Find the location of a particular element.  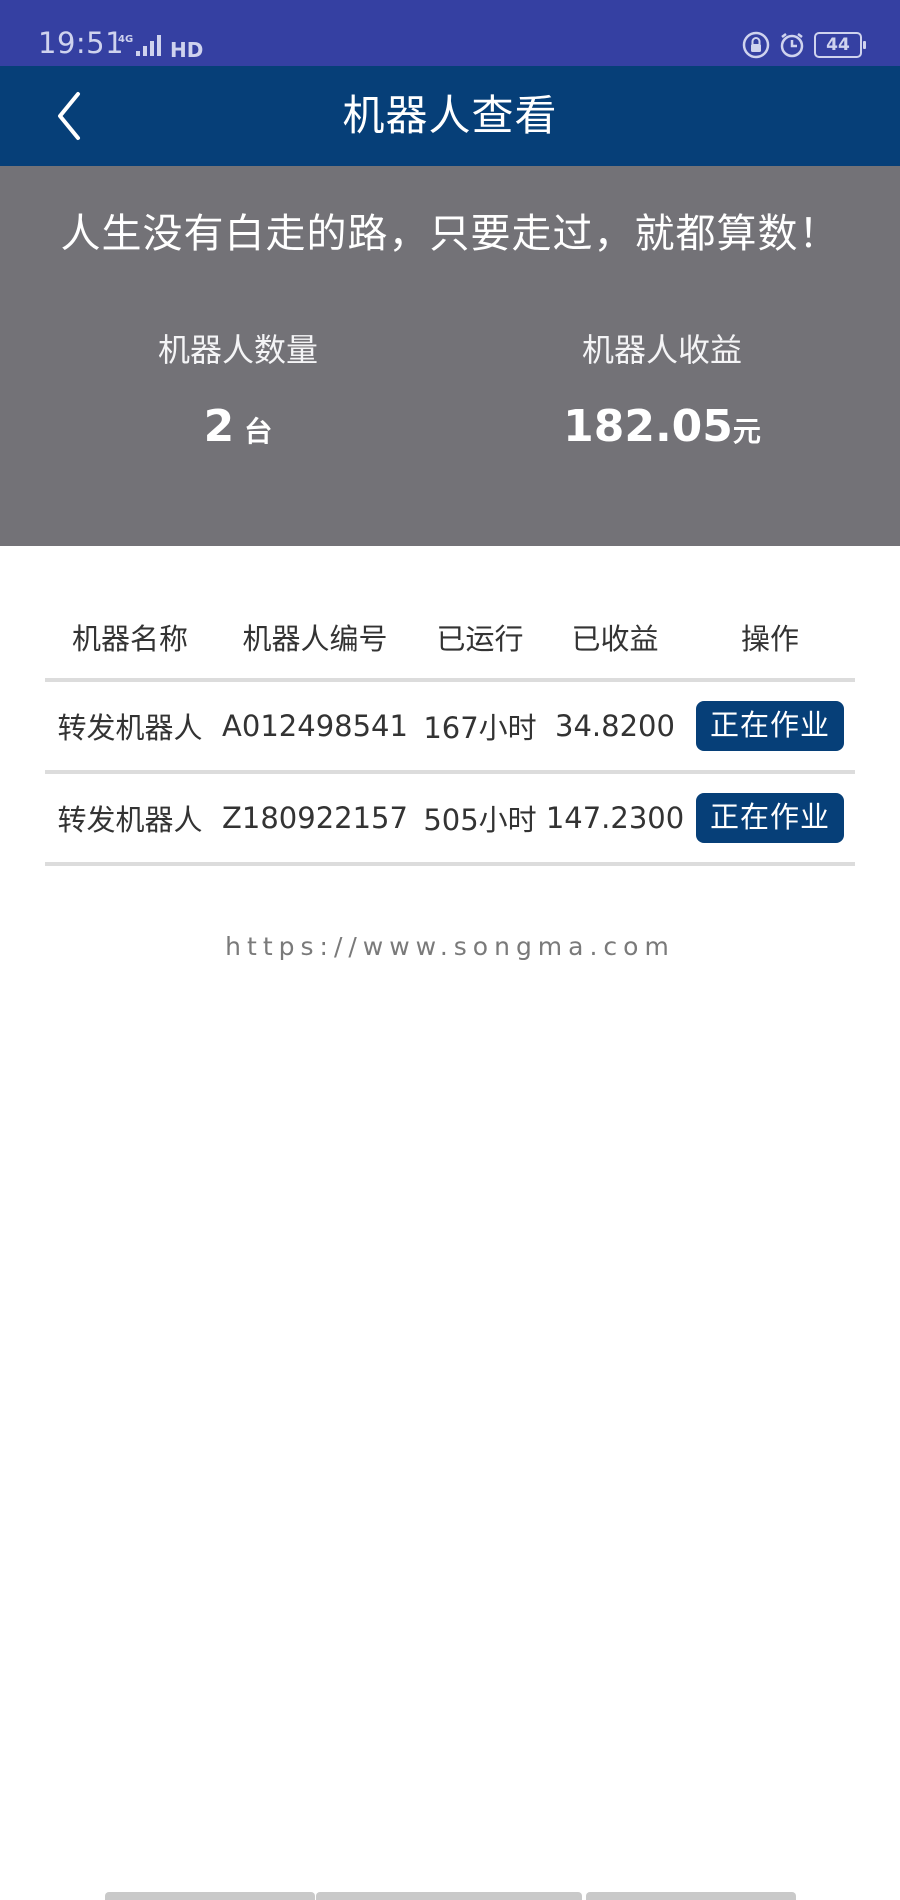

header-income: 已收益 is located at coordinates (615, 639).